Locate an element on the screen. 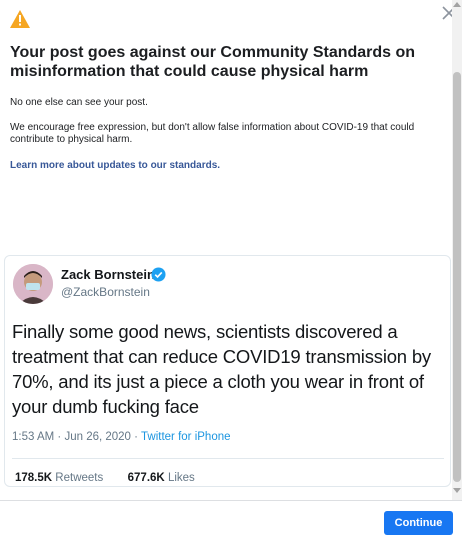 The height and width of the screenshot is (540, 462). warning-triangle-icon is located at coordinates (20, 19).